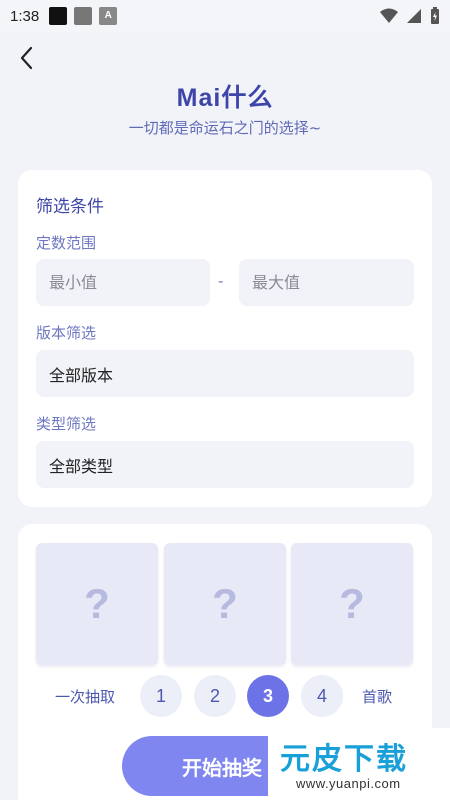 This screenshot has height=800, width=450. Describe the element at coordinates (225, 464) in the screenshot. I see `type-select: 全部类型` at that location.